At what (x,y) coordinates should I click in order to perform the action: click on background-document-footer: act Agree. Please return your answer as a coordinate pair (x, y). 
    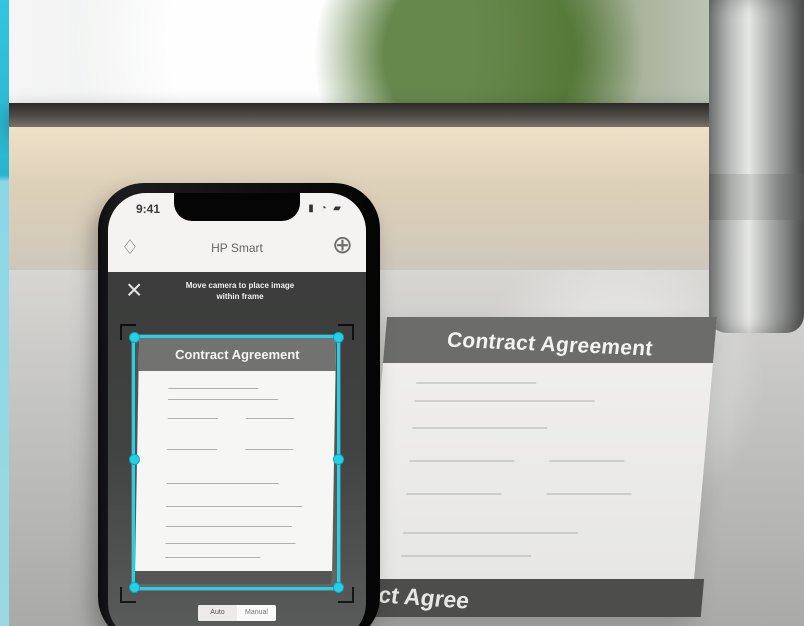
    Looking at the image, I should click on (525, 598).